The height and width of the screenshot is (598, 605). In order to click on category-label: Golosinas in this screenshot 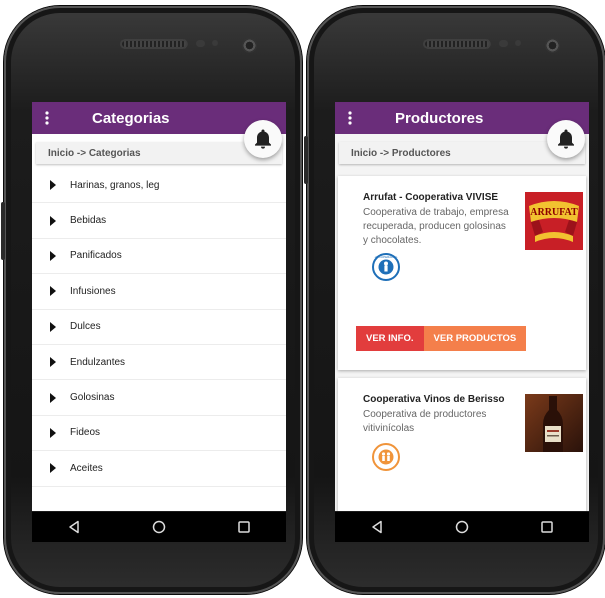, I will do `click(92, 398)`.